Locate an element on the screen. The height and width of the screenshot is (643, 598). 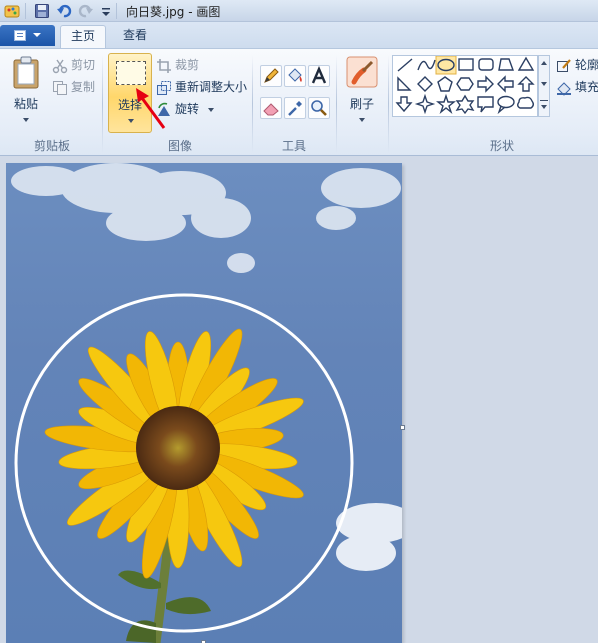
copy-icon is located at coordinates (60, 87).